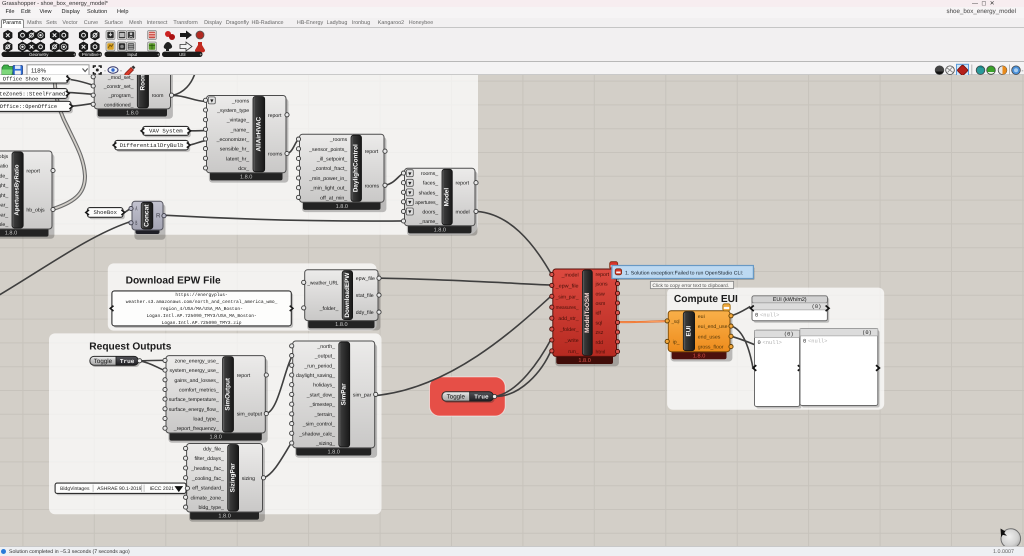  What do you see at coordinates (709, 337) in the screenshot?
I see `svg-text: end_uses` at bounding box center [709, 337].